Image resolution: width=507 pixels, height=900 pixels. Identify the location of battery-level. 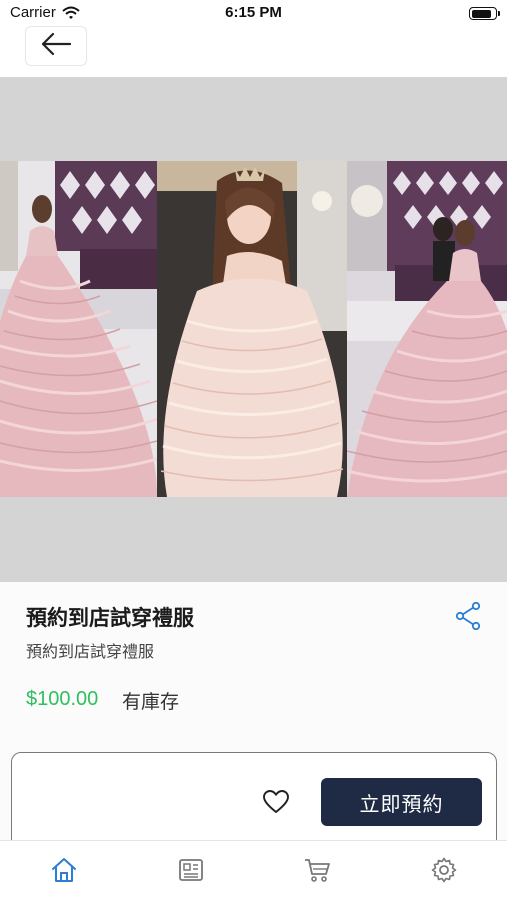
(481, 13).